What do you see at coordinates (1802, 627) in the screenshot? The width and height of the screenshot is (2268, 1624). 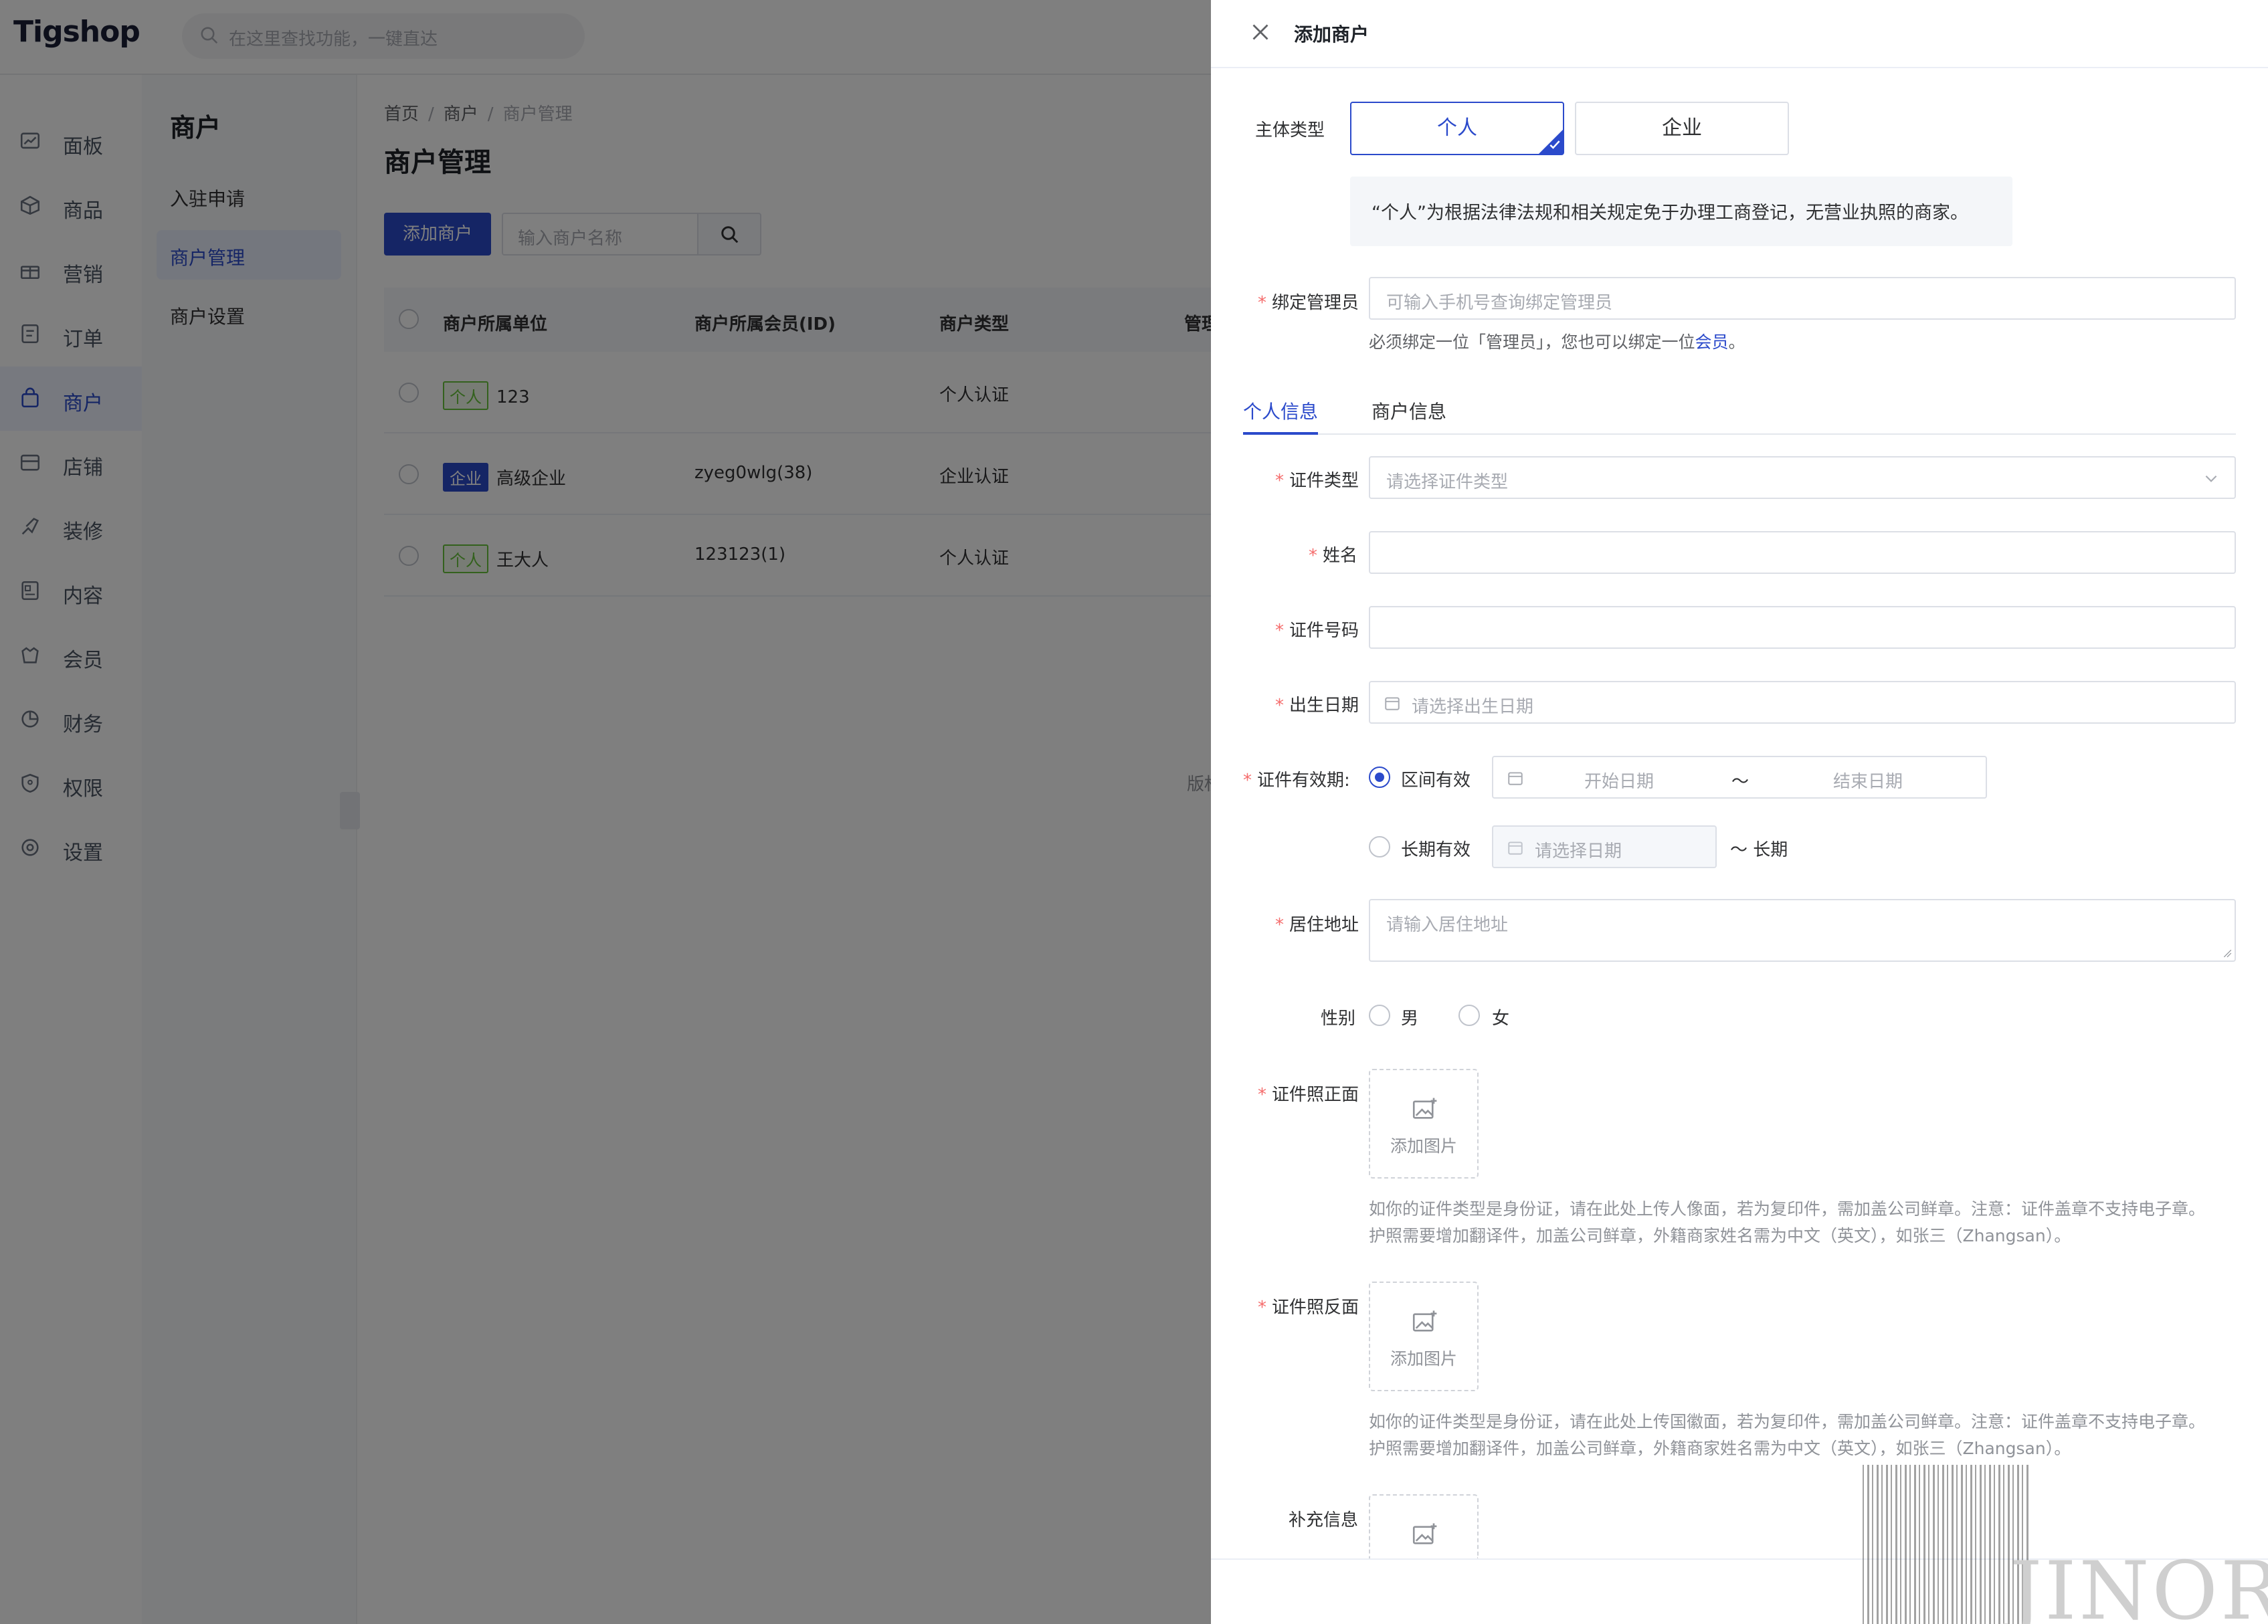 I see `id-number-input` at bounding box center [1802, 627].